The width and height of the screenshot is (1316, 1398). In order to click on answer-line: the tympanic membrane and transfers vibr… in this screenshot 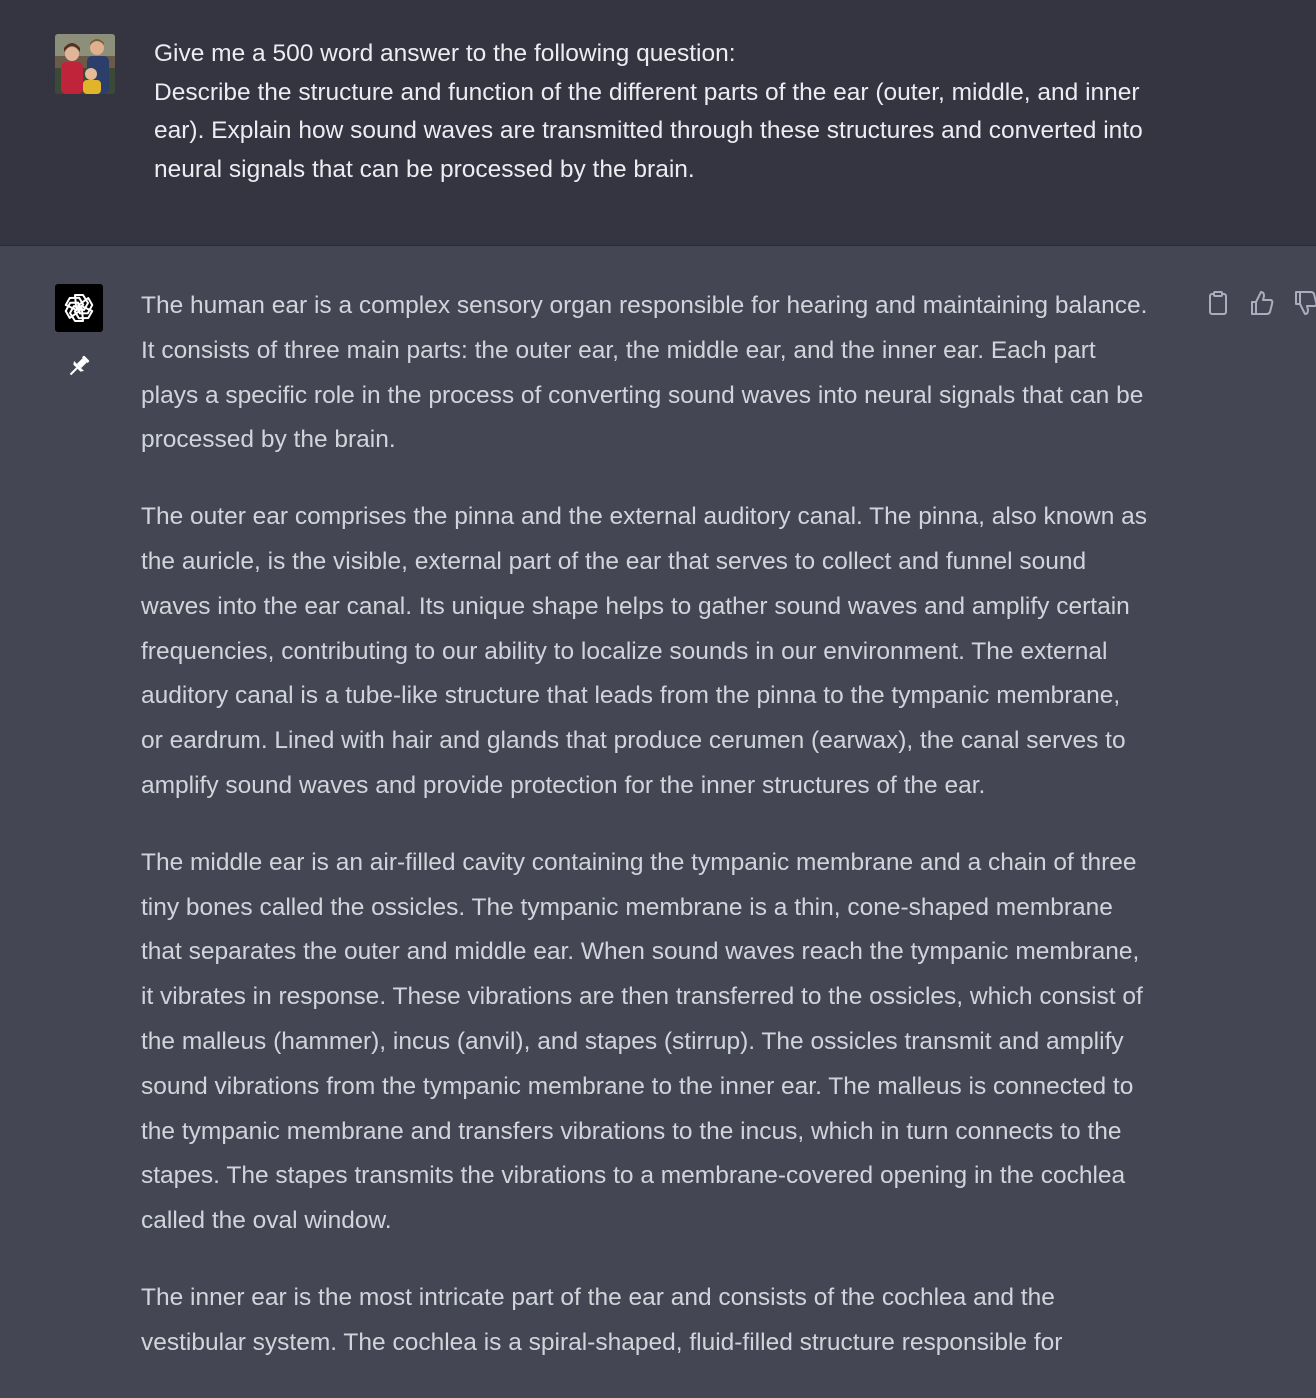, I will do `click(631, 1131)`.